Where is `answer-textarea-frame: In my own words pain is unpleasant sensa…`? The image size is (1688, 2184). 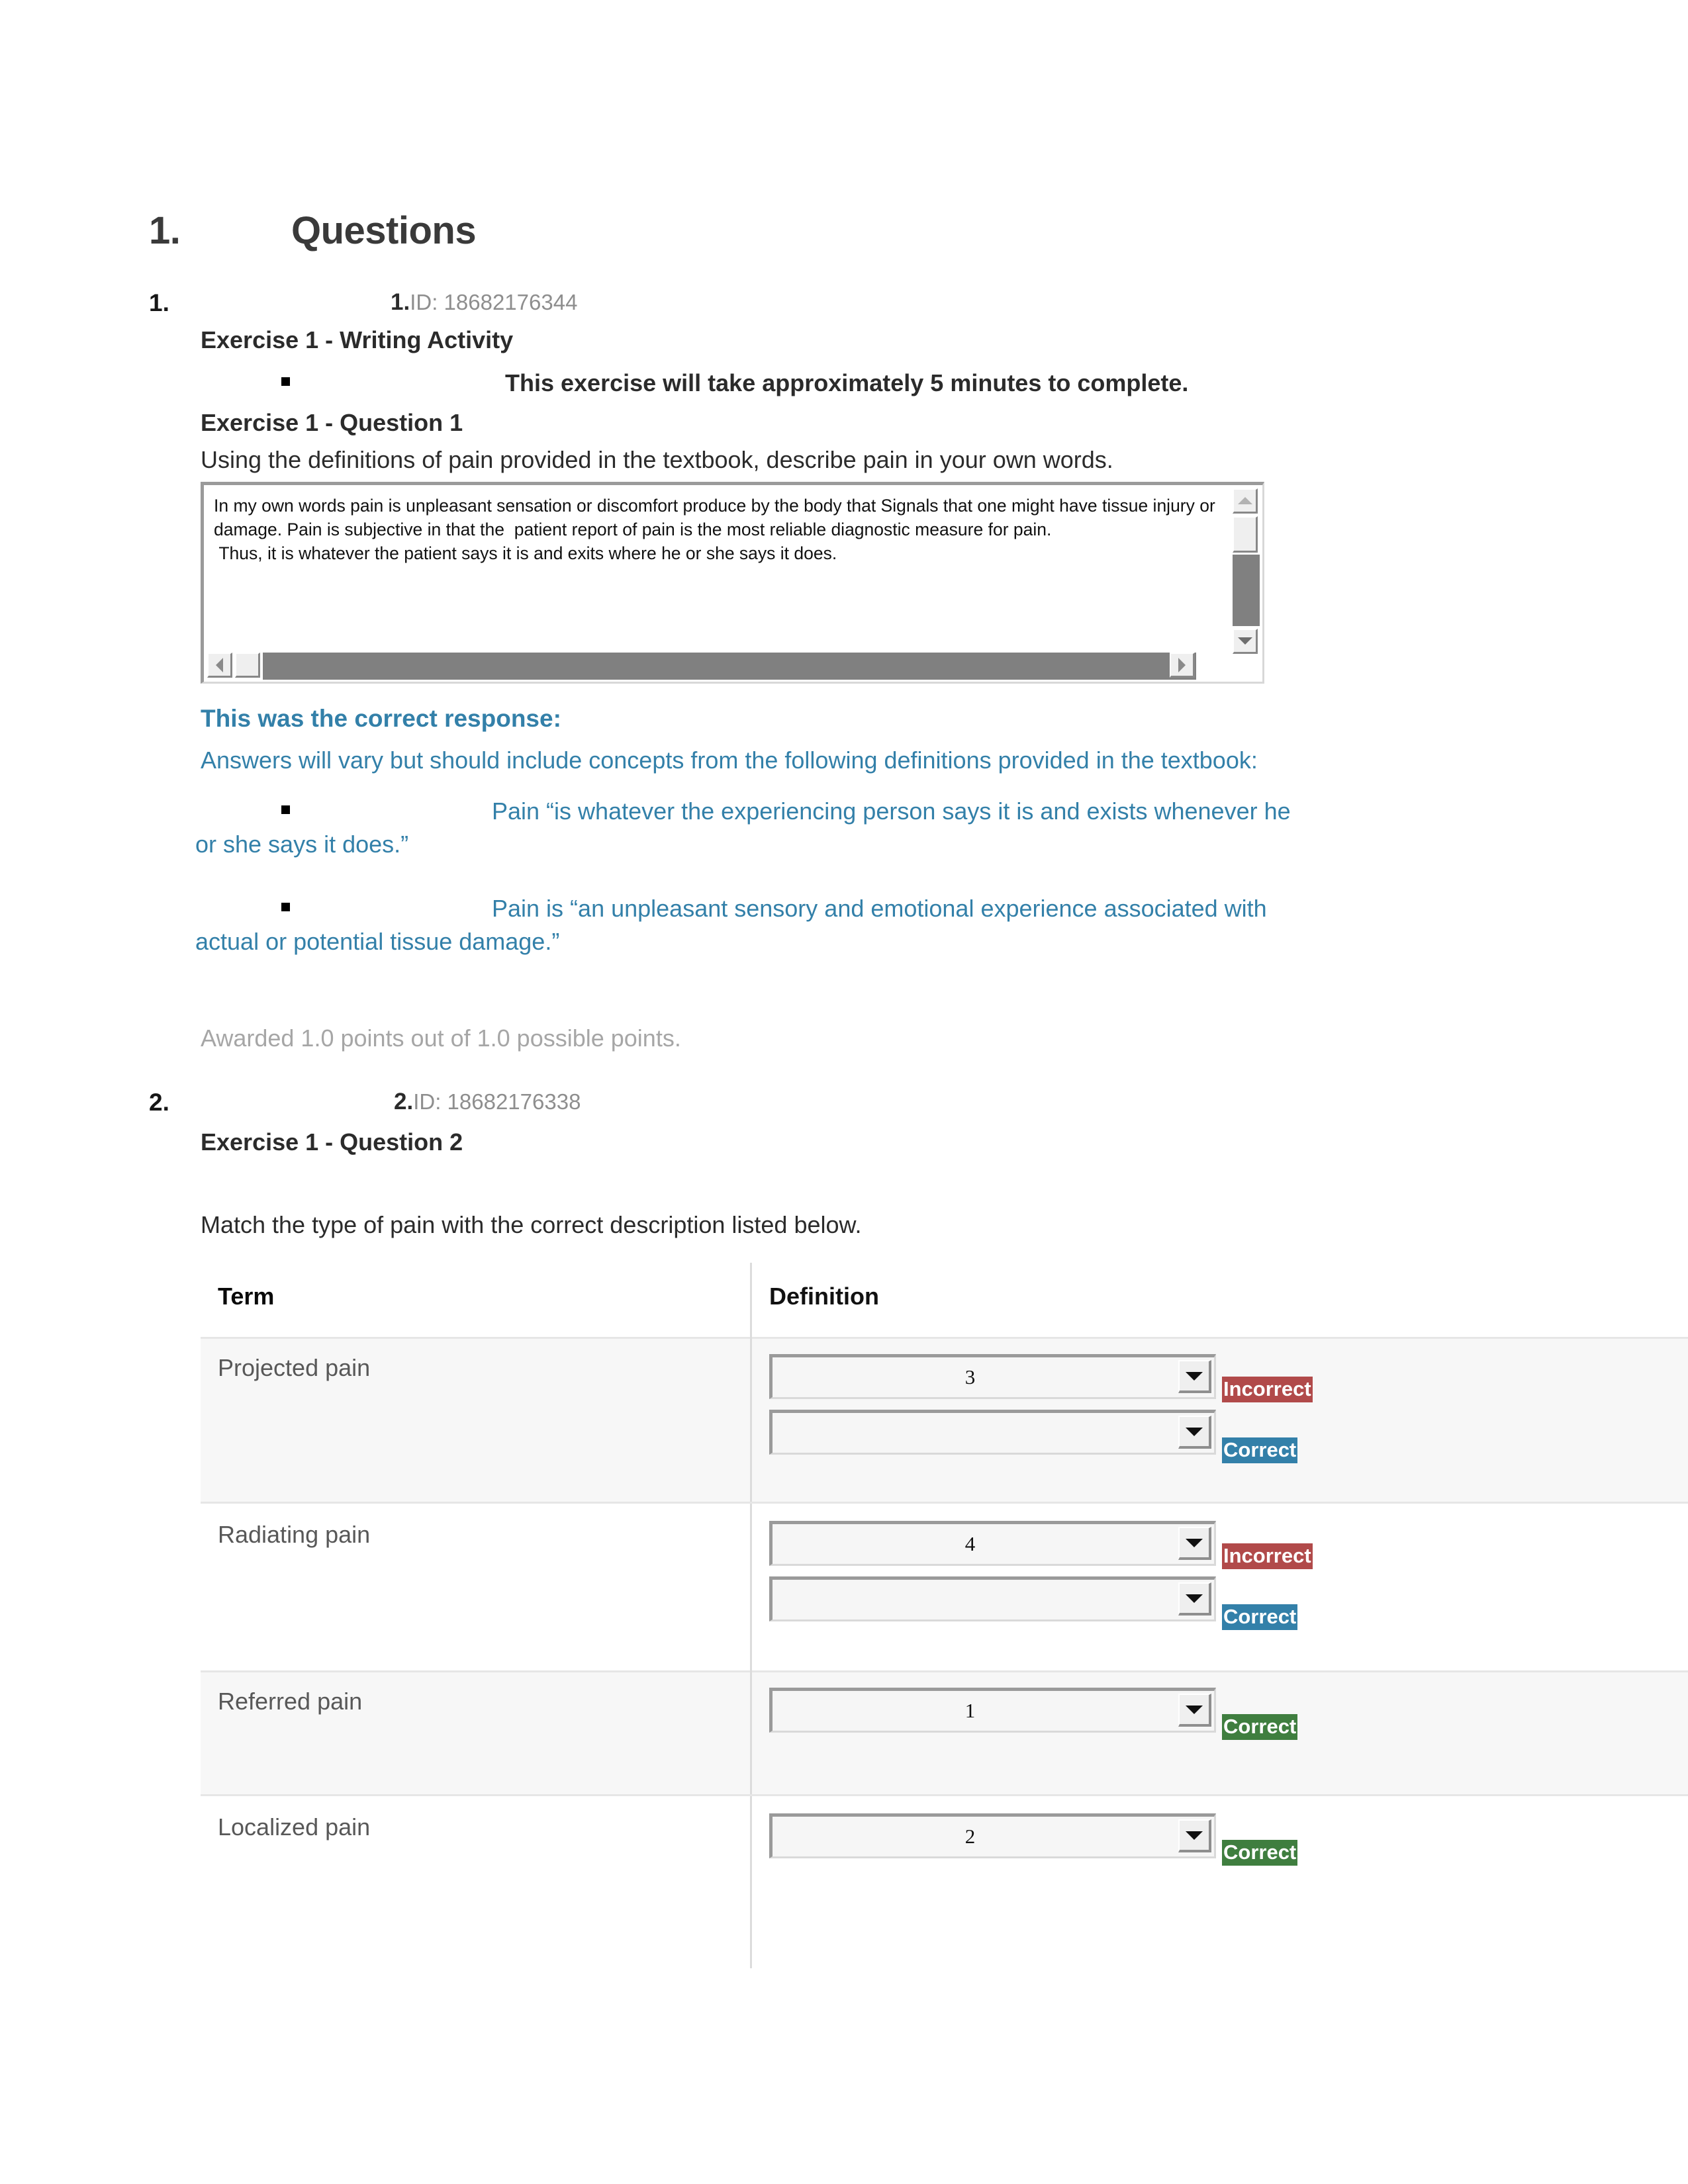 answer-textarea-frame: In my own words pain is unpleasant sensa… is located at coordinates (732, 583).